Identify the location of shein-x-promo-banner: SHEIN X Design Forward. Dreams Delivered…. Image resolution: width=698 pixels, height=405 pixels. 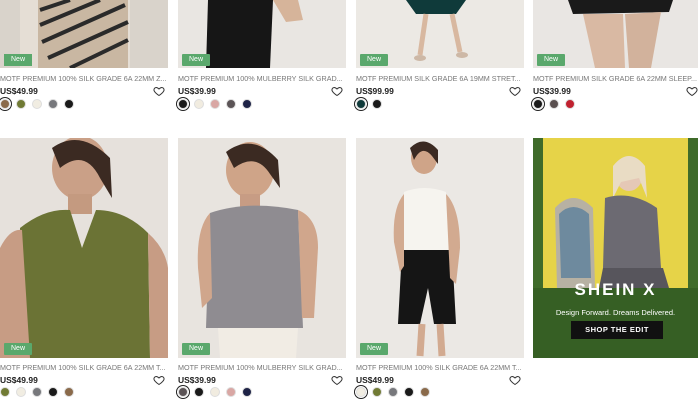
(615, 248).